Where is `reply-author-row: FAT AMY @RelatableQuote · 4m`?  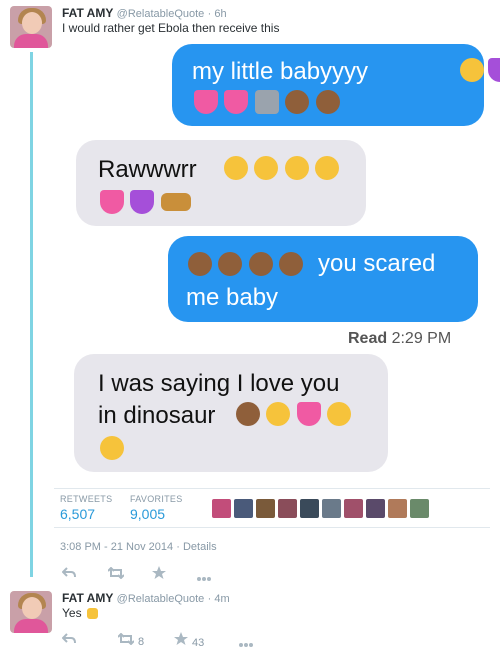
reply-author-row: FAT AMY @RelatableQuote · 4m is located at coordinates (146, 598).